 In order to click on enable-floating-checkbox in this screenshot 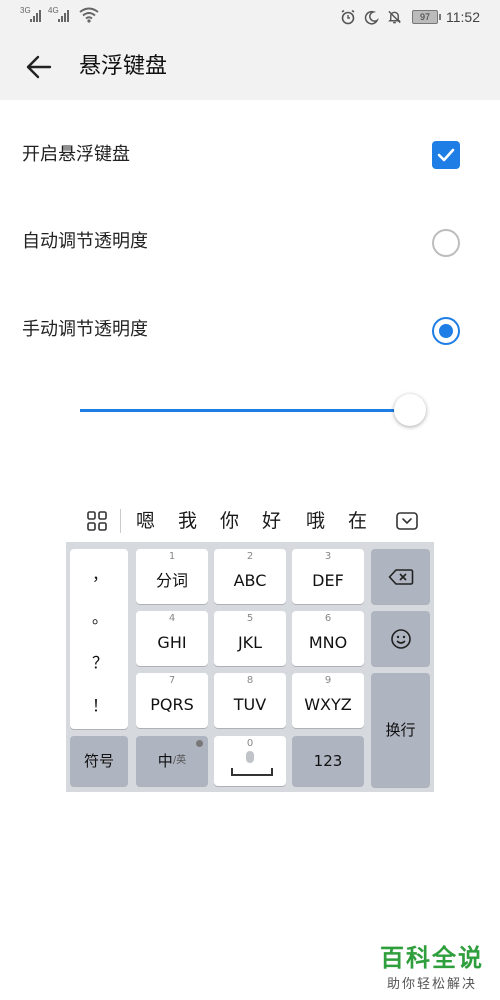, I will do `click(446, 155)`.